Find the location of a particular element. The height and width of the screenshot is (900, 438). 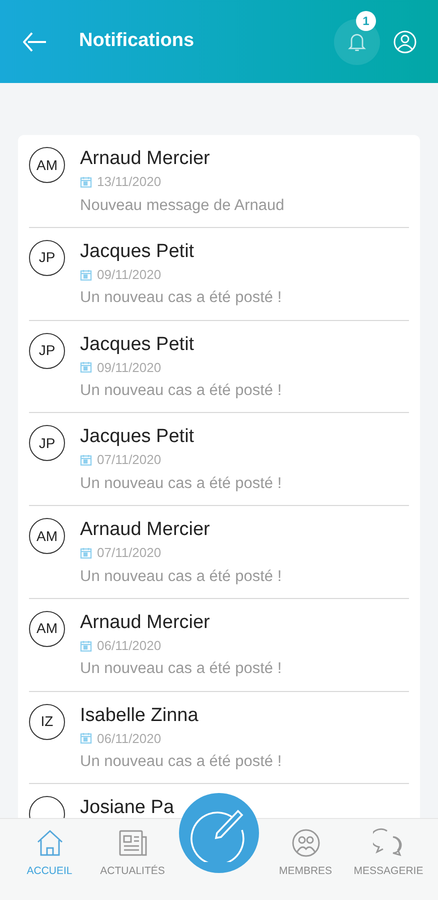

sender-name: Josiane Pa is located at coordinates (127, 807).